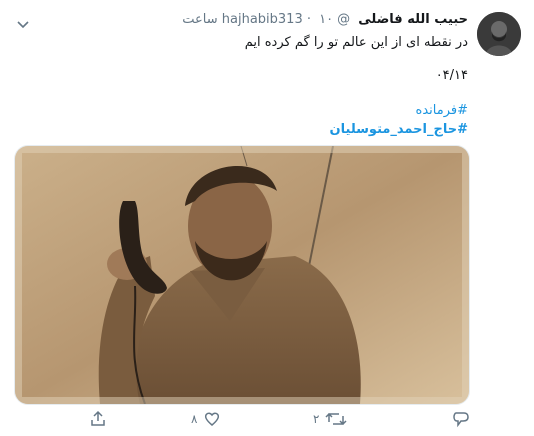 The width and height of the screenshot is (534, 436). I want to click on tweet-text-line1: در نقطه ای از این عالم تو را گم کرده ایم, so click(356, 42).